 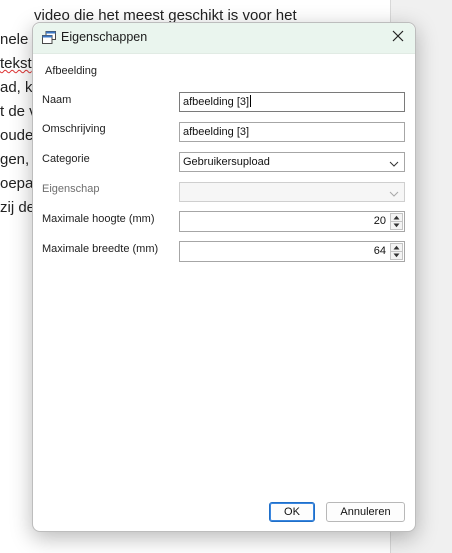 I want to click on dialog-title: Eigenschappen, so click(x=104, y=37).